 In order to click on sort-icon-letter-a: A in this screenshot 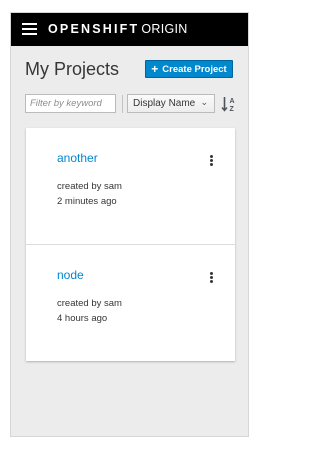, I will do `click(232, 101)`.